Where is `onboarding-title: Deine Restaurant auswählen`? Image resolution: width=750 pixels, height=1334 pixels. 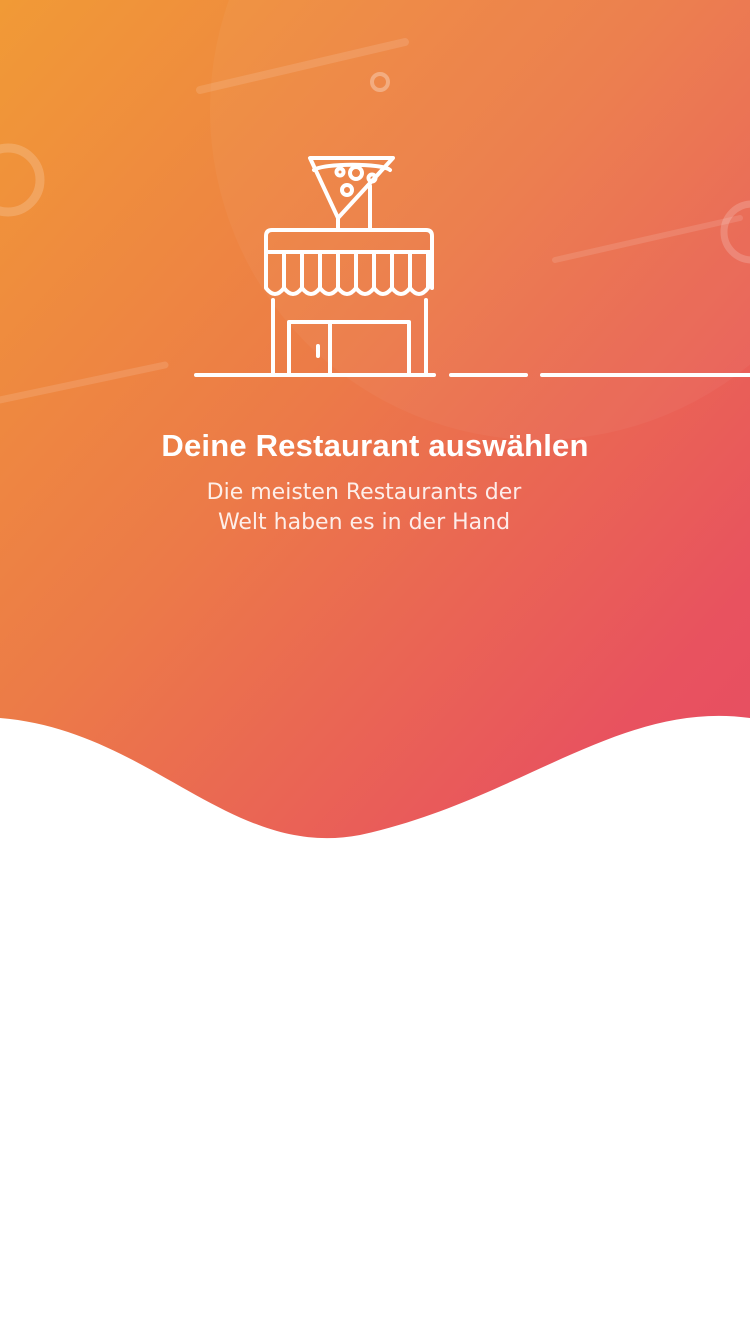
onboarding-title: Deine Restaurant auswählen is located at coordinates (375, 445).